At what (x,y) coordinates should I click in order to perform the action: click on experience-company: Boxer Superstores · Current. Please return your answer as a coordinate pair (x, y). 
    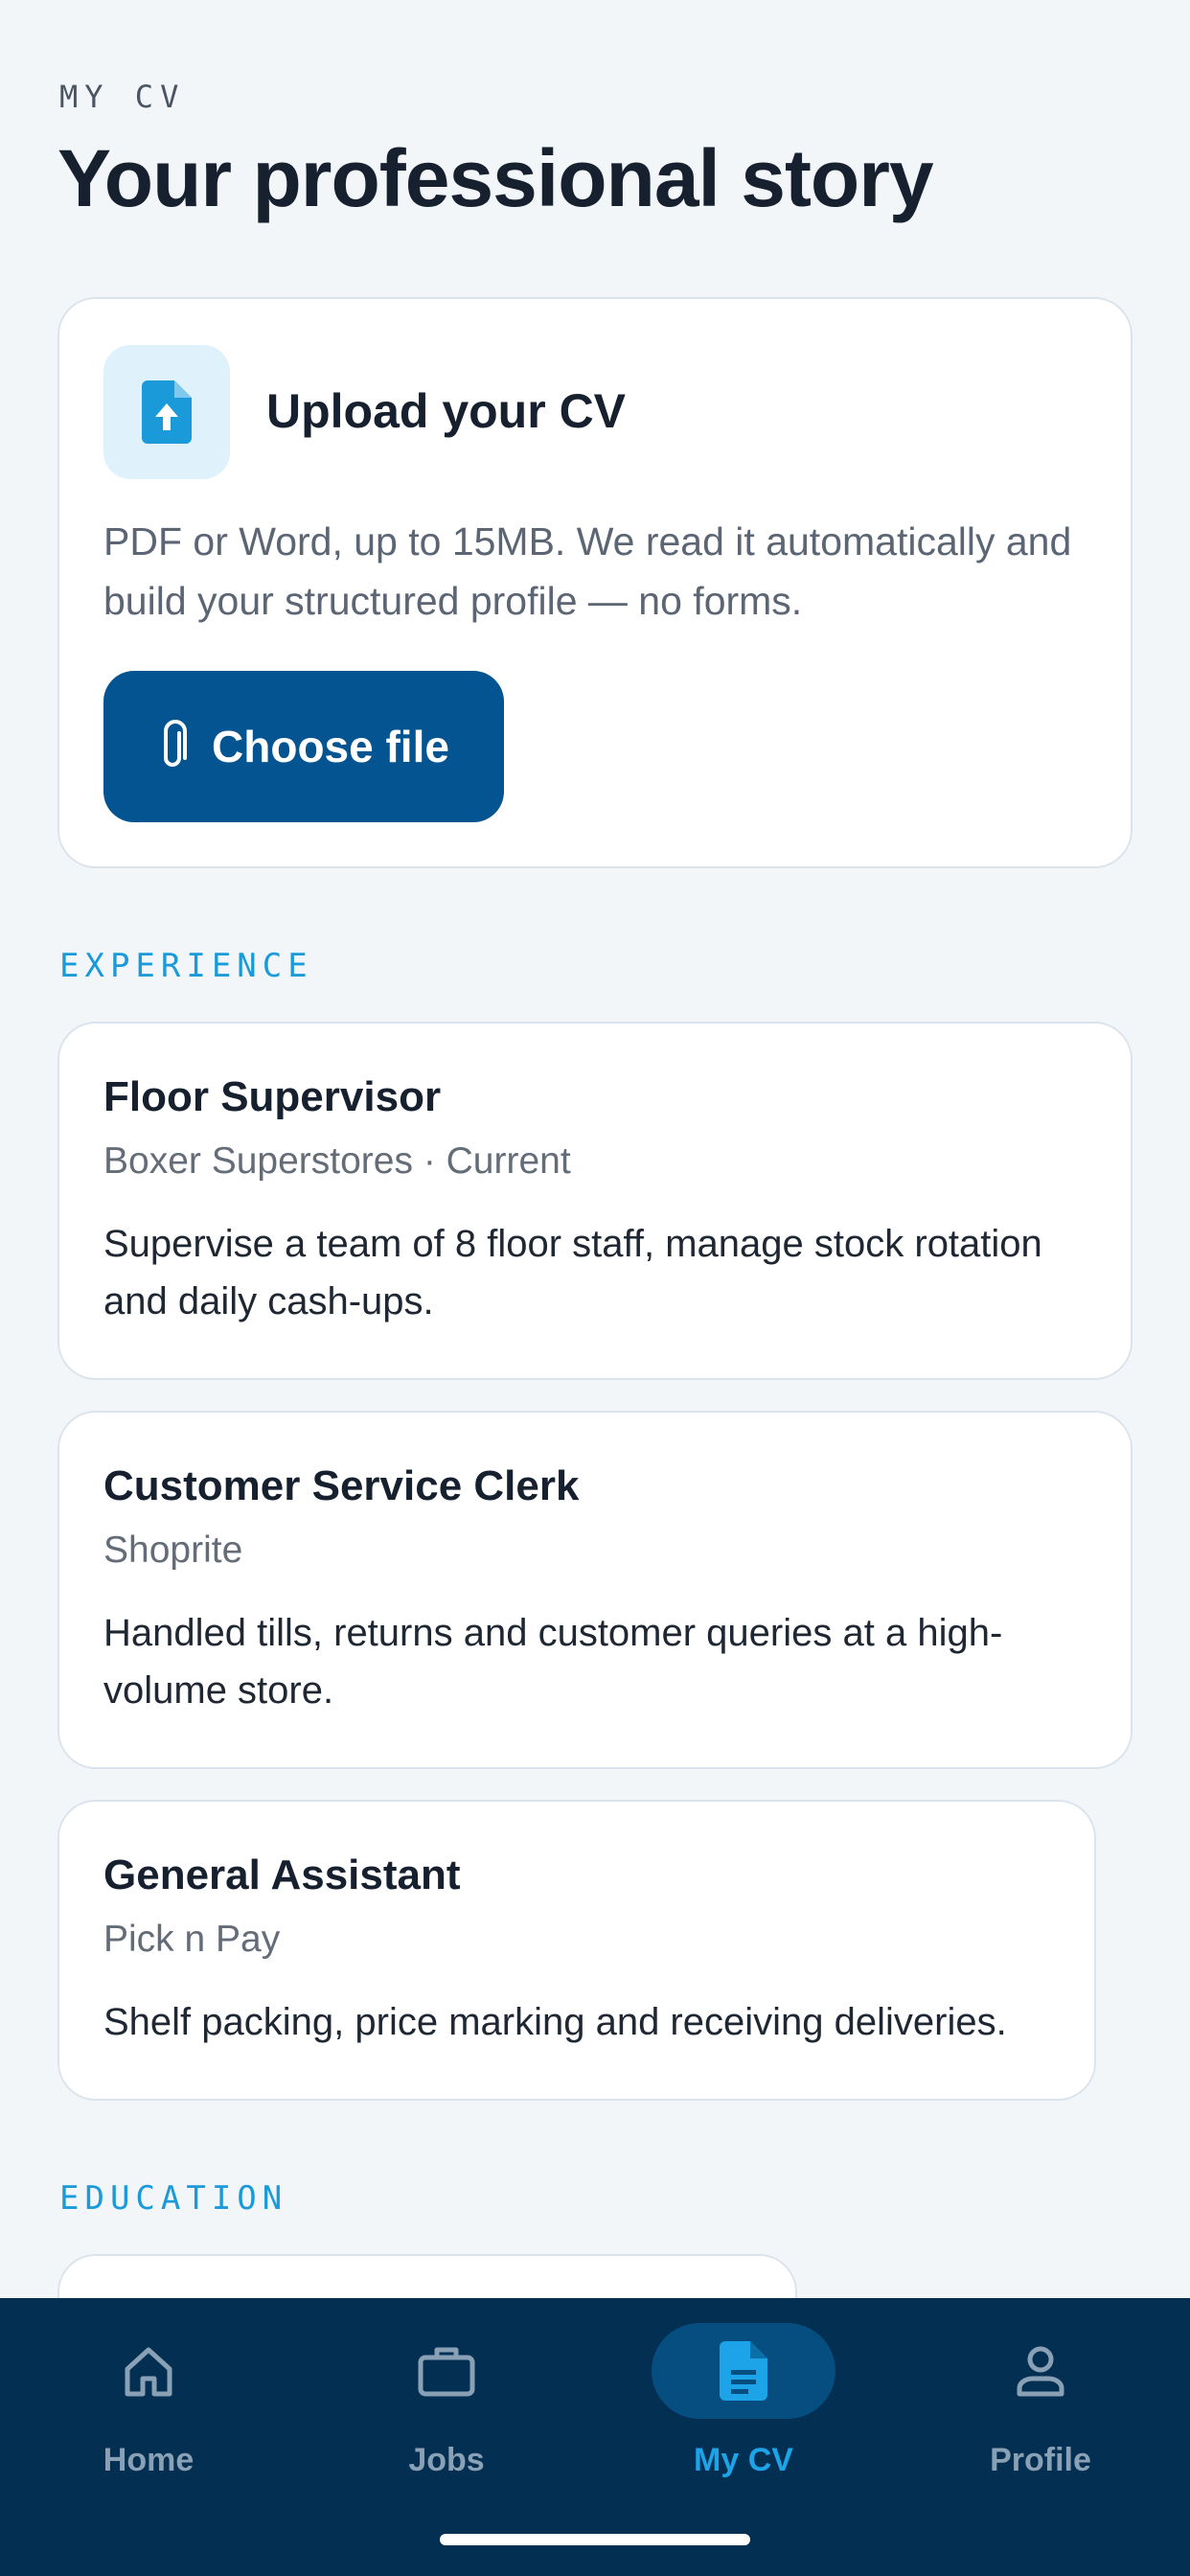
    Looking at the image, I should click on (337, 1161).